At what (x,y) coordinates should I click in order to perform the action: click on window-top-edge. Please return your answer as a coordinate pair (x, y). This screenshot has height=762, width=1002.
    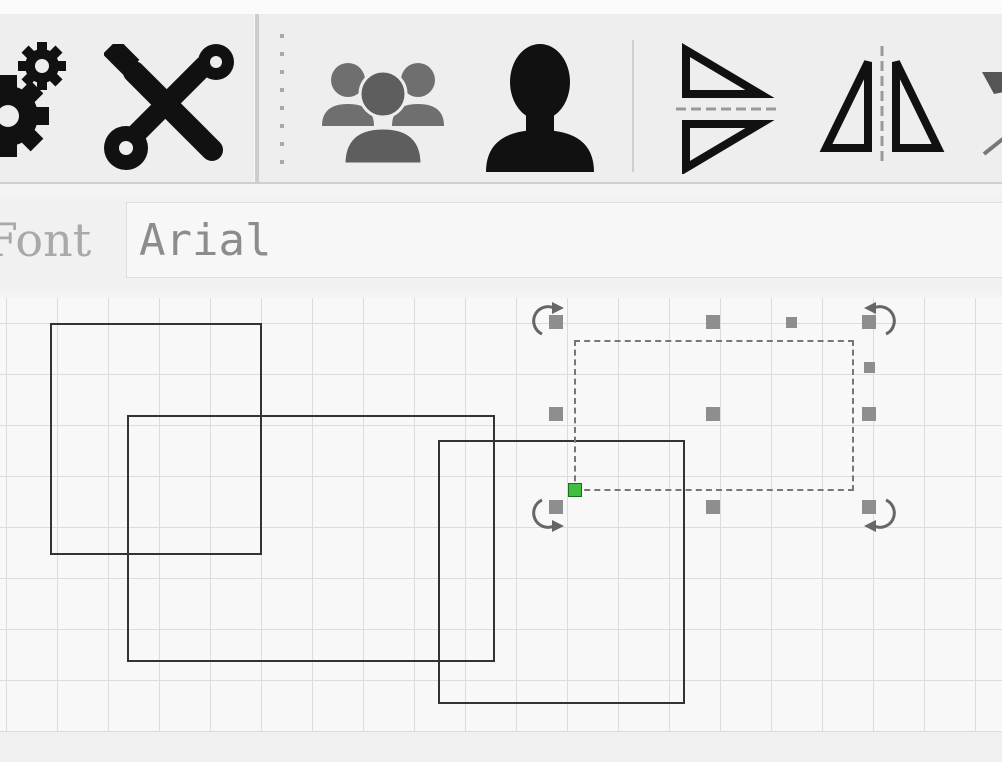
    Looking at the image, I should click on (501, 7).